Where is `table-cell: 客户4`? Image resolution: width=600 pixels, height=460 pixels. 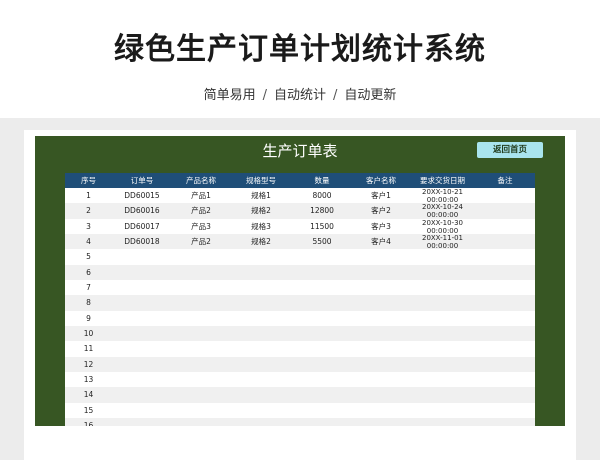
table-cell: 客户4 is located at coordinates (381, 241).